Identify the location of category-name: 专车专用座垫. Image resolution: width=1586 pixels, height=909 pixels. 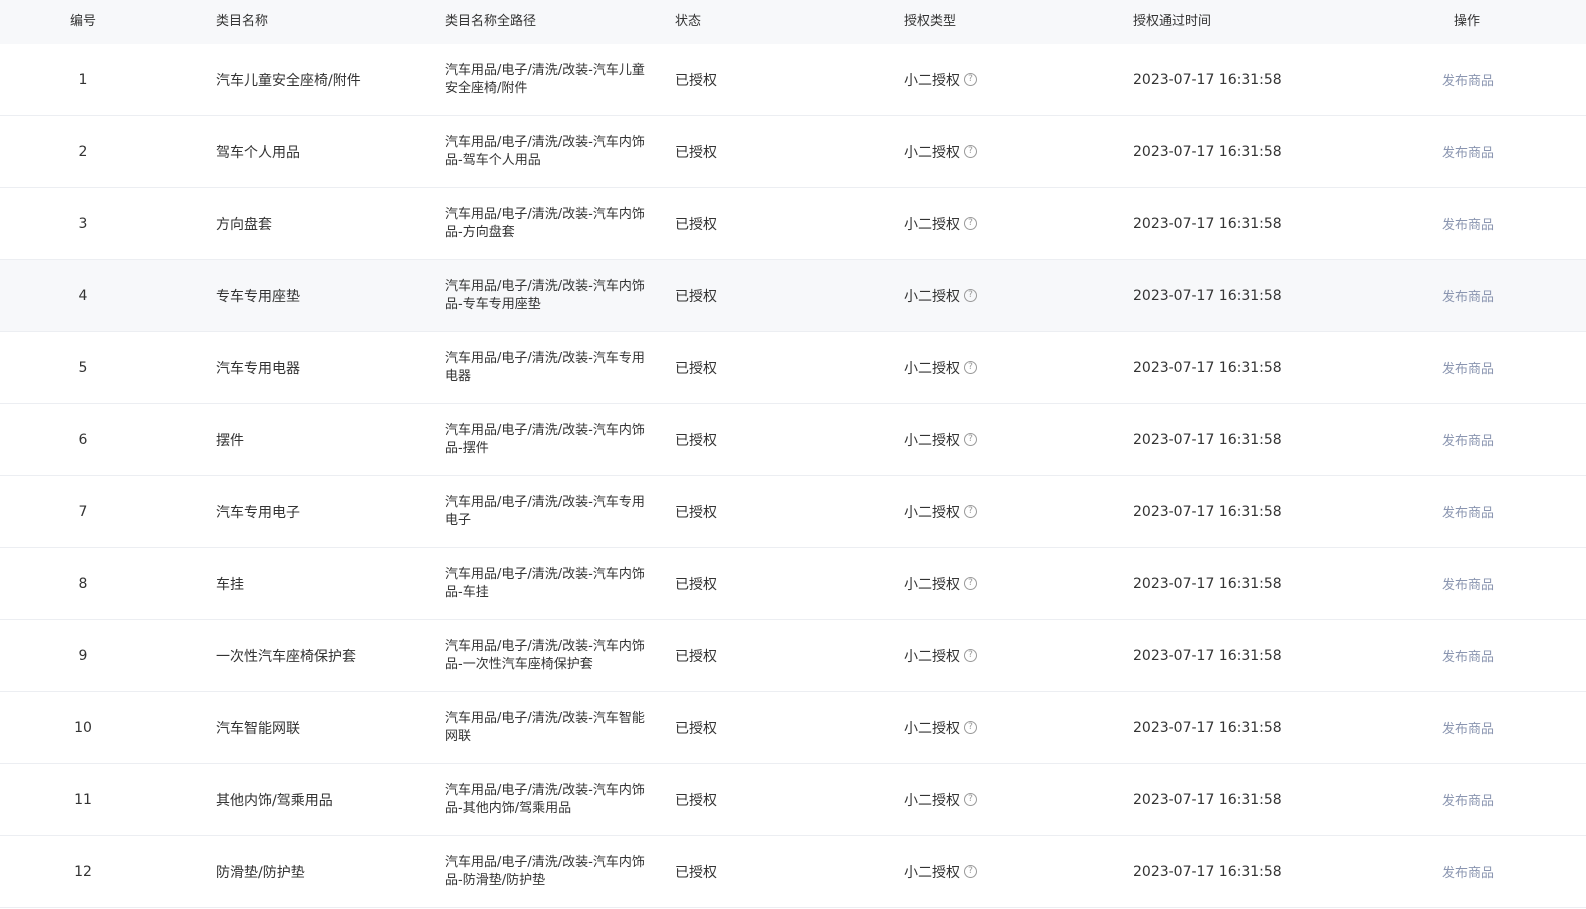
(321, 295).